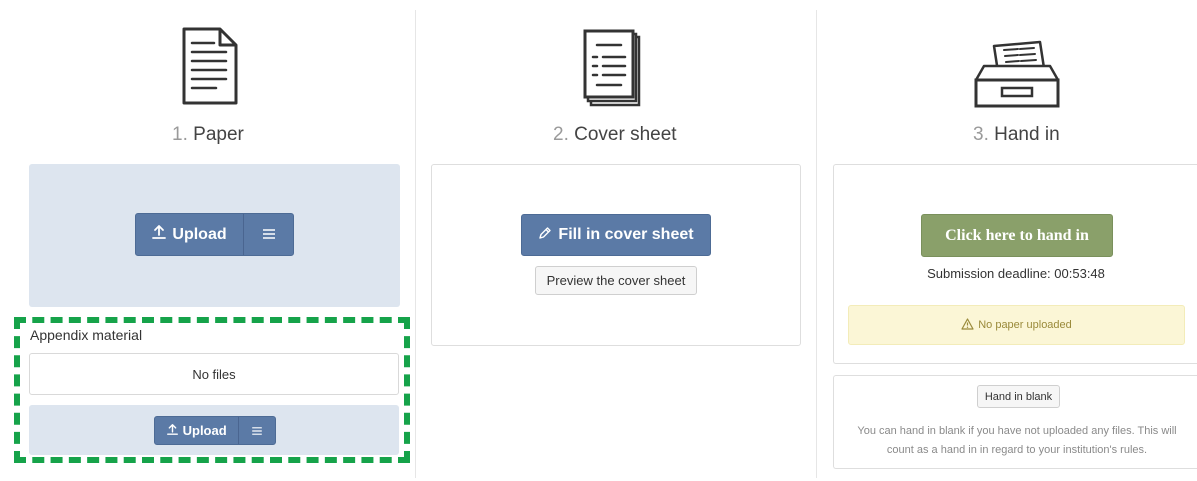  I want to click on appendix-upload-menu-button, so click(256, 430).